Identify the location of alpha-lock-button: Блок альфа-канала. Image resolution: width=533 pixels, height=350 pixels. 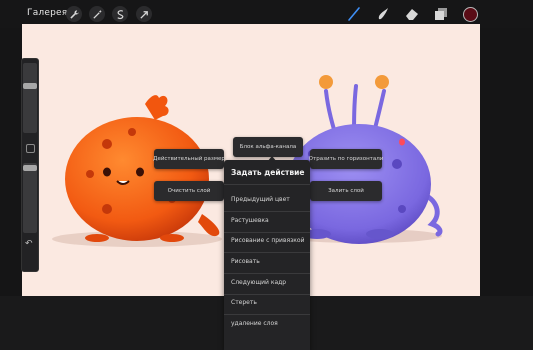
(268, 147).